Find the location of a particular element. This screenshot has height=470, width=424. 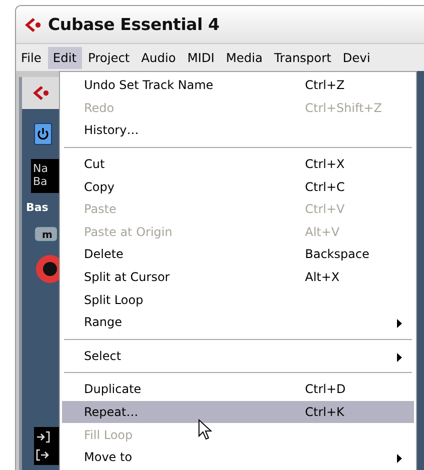

menu-item: Cut Ctrl+X is located at coordinates (238, 164).